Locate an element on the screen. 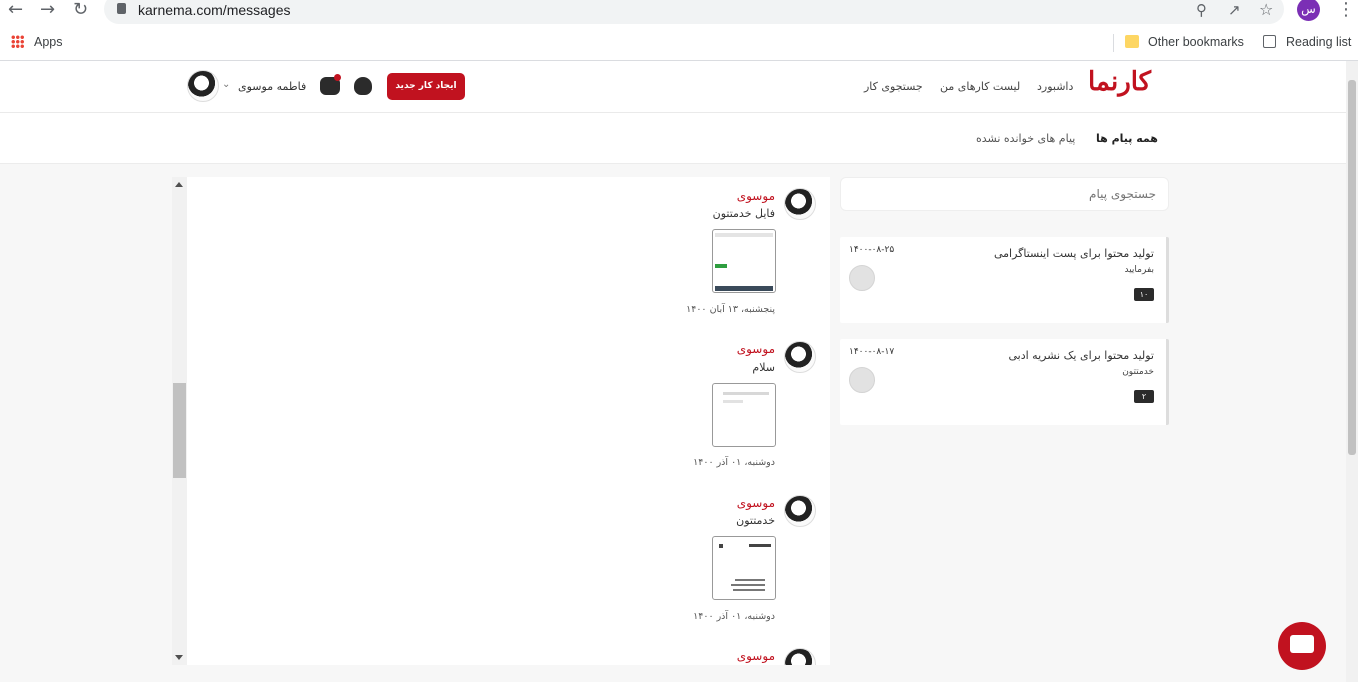 Image resolution: width=1358 pixels, height=682 pixels. profile-avatar: س is located at coordinates (1308, 10).